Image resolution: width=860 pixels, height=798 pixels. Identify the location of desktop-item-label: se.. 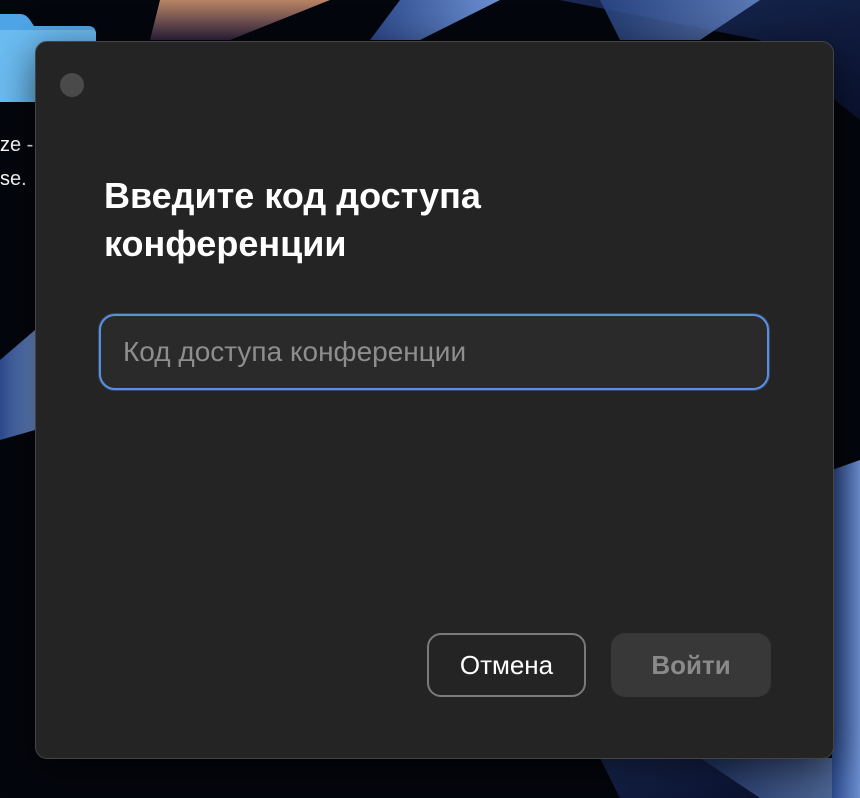
(20, 179).